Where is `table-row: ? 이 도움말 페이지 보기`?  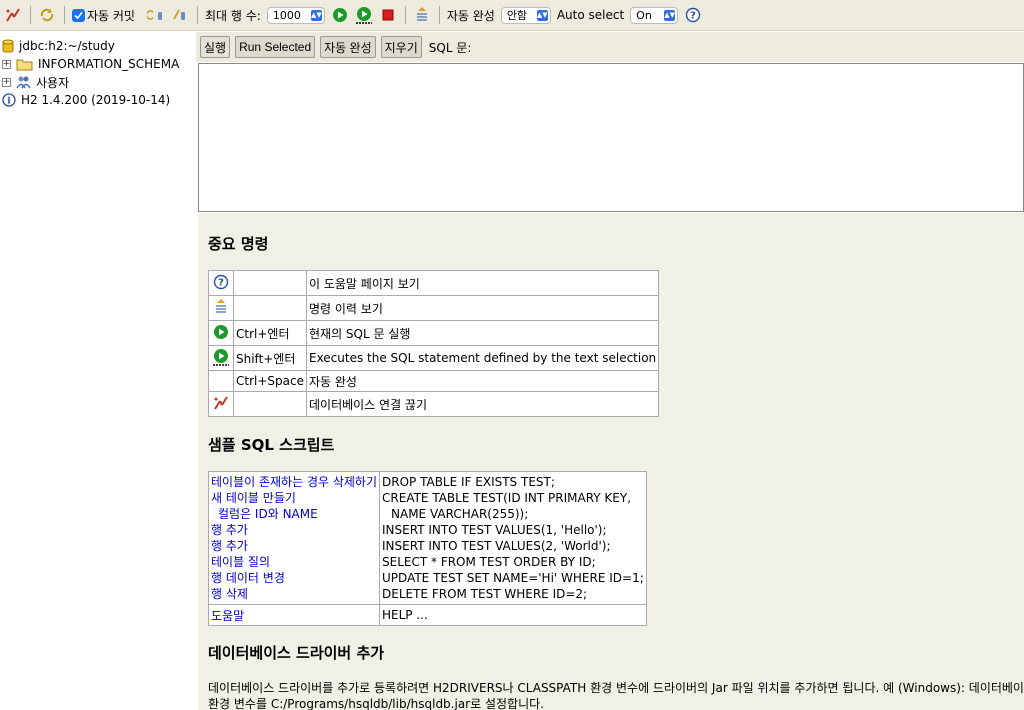 table-row: ? 이 도움말 페이지 보기 is located at coordinates (434, 283).